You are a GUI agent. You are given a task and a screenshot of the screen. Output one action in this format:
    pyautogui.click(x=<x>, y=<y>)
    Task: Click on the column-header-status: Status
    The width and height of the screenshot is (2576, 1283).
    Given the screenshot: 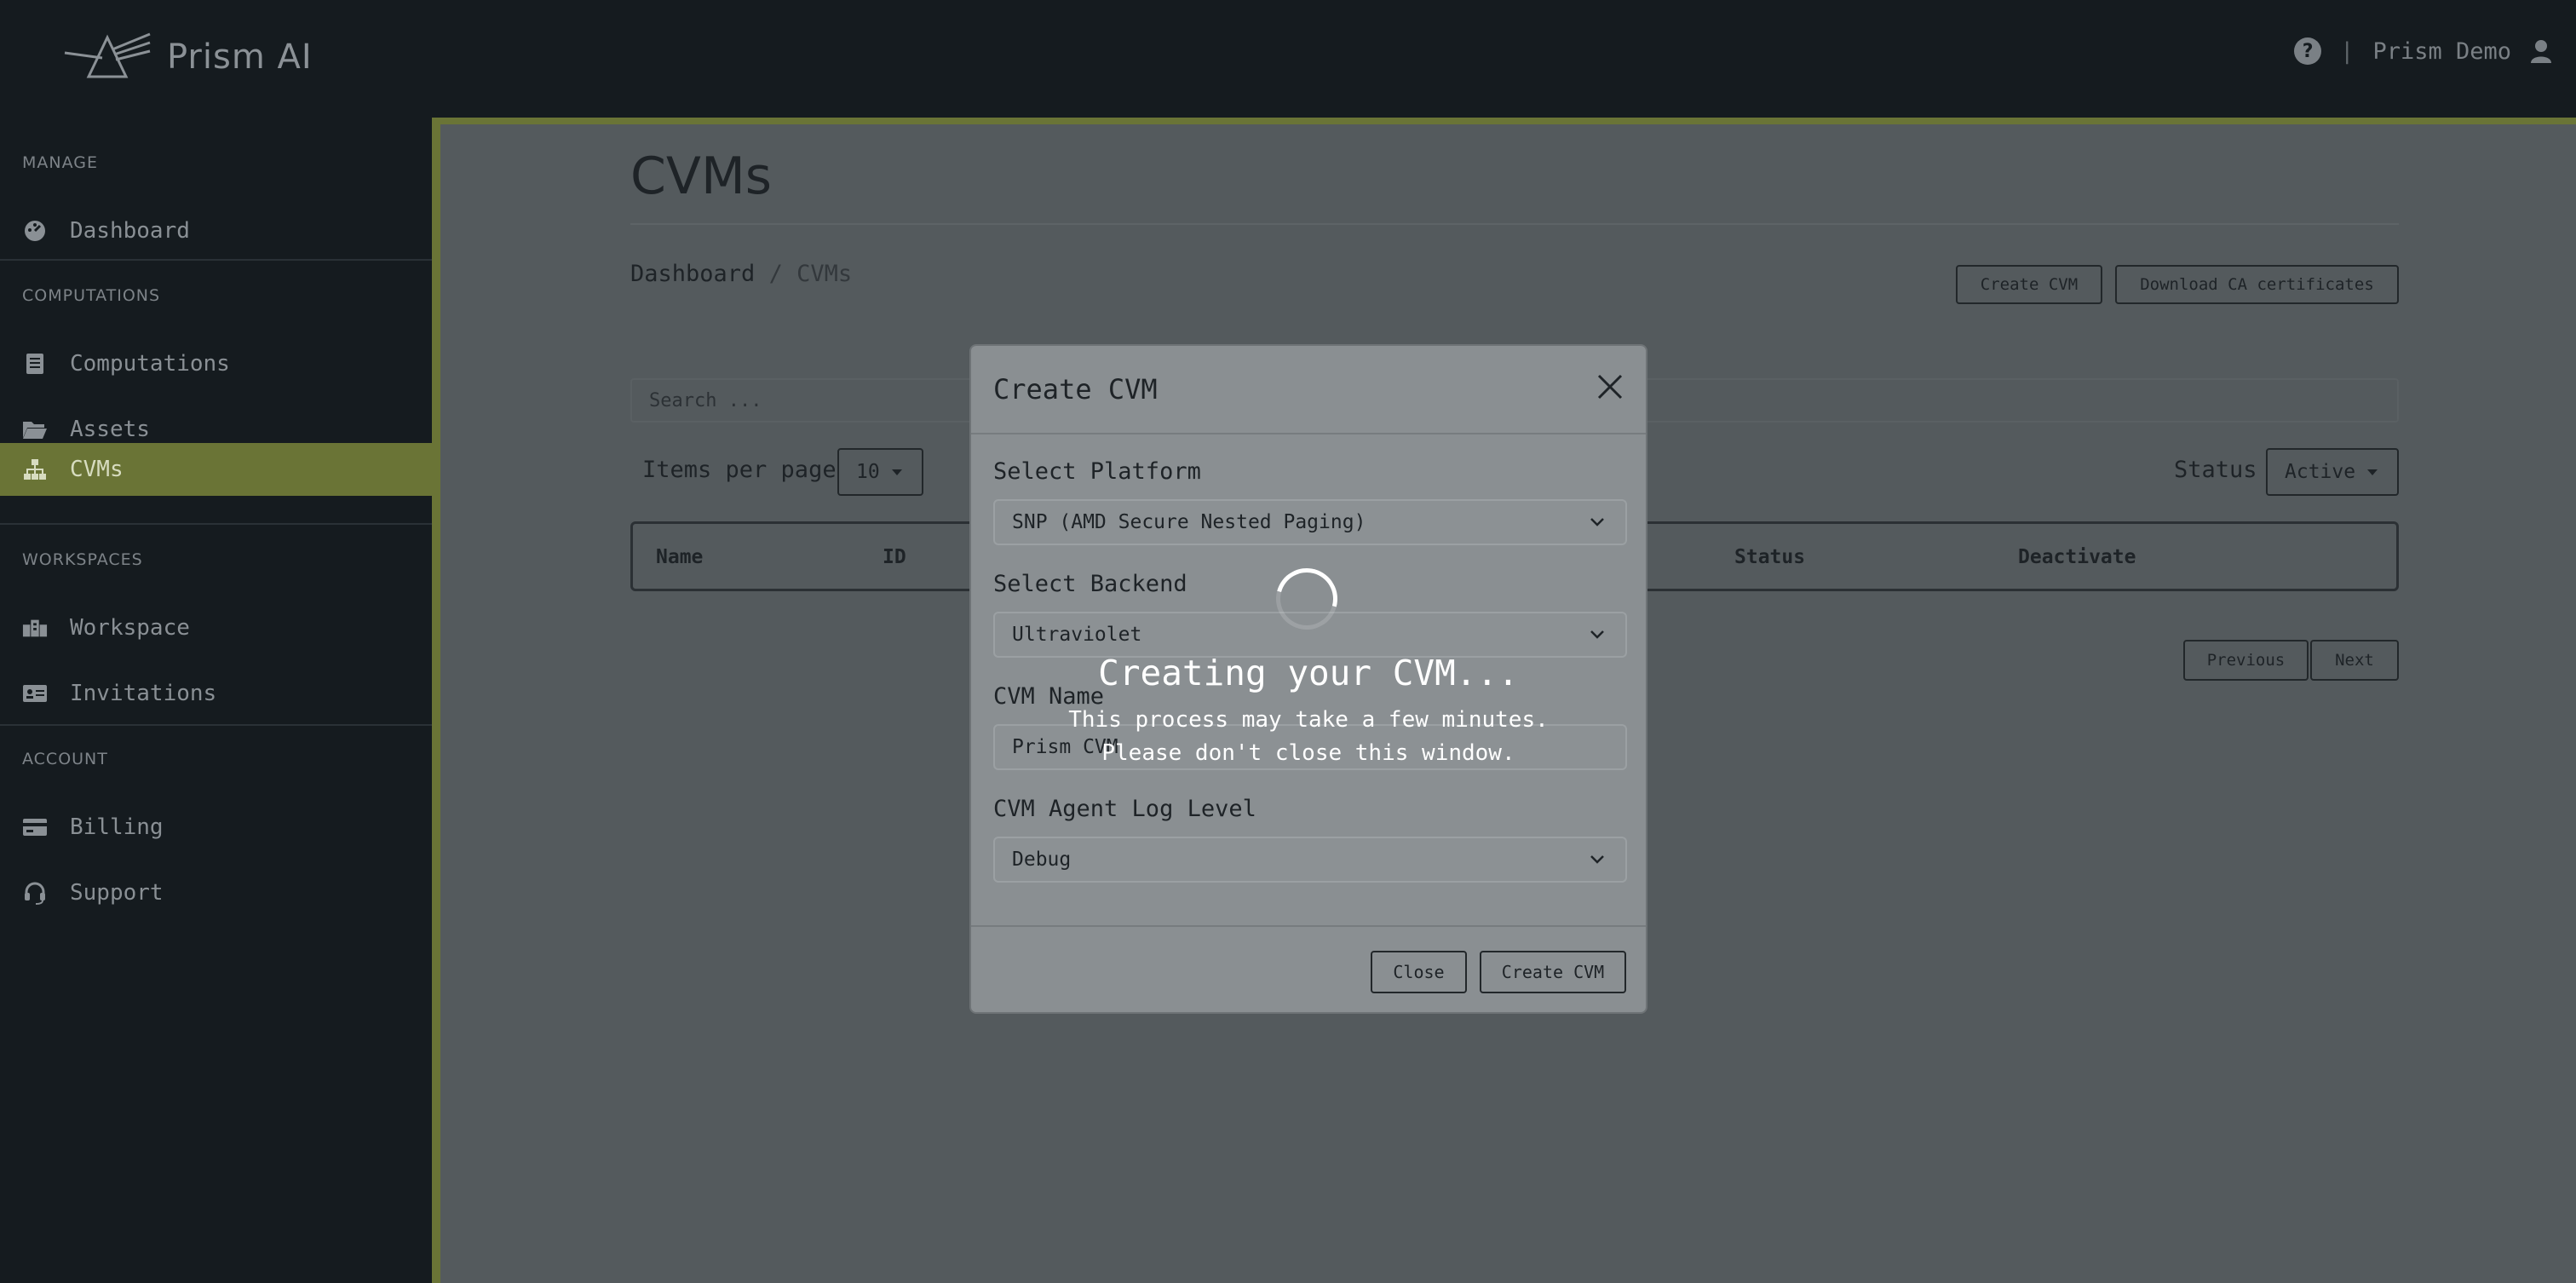 What is the action you would take?
    pyautogui.click(x=1770, y=557)
    